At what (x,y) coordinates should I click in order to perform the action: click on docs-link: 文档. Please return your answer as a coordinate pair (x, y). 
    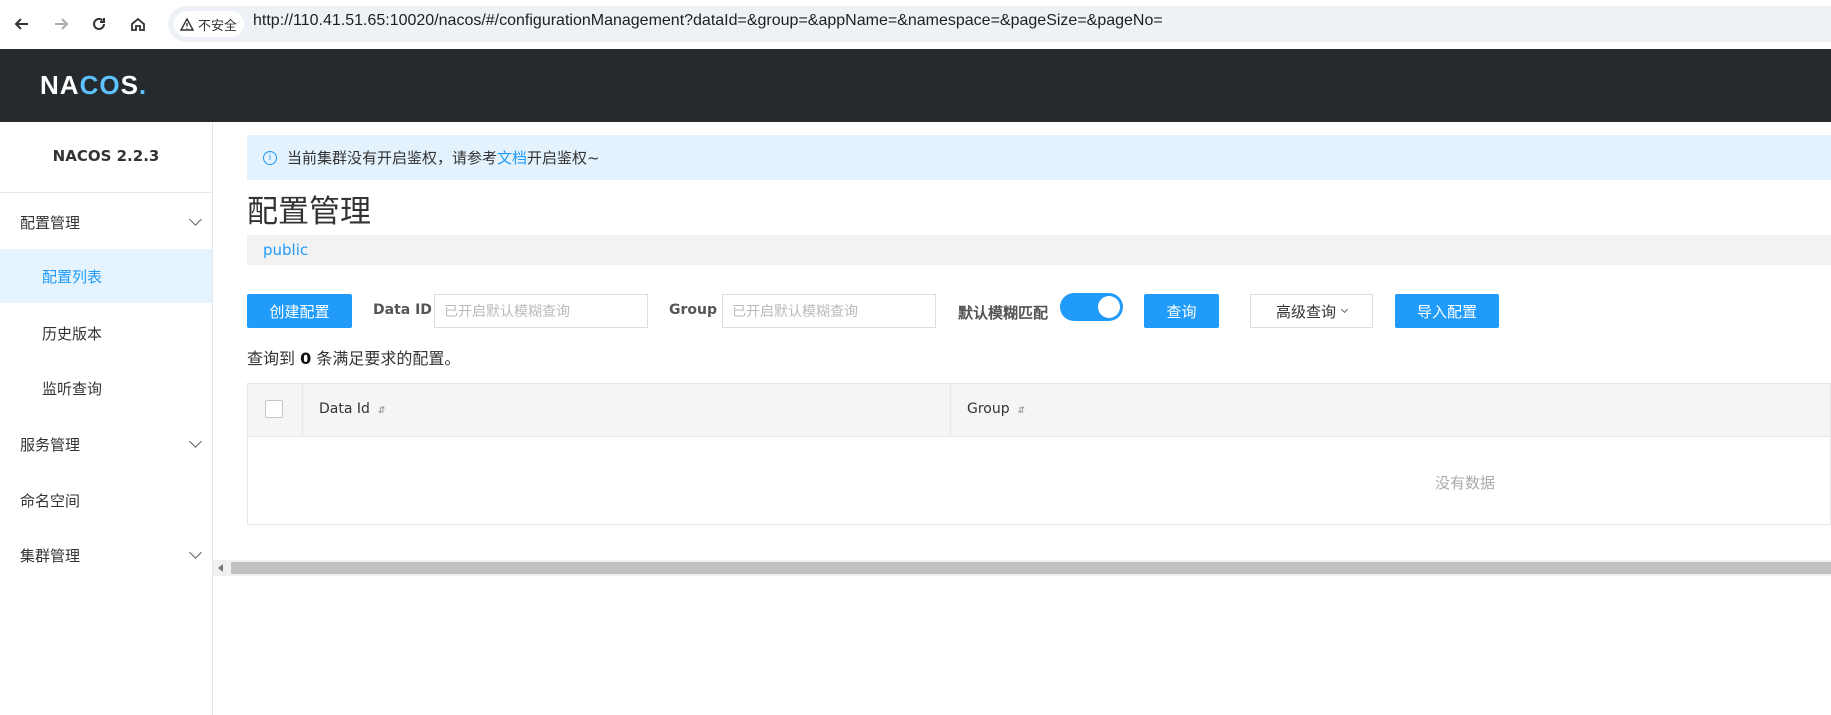
    Looking at the image, I should click on (512, 157).